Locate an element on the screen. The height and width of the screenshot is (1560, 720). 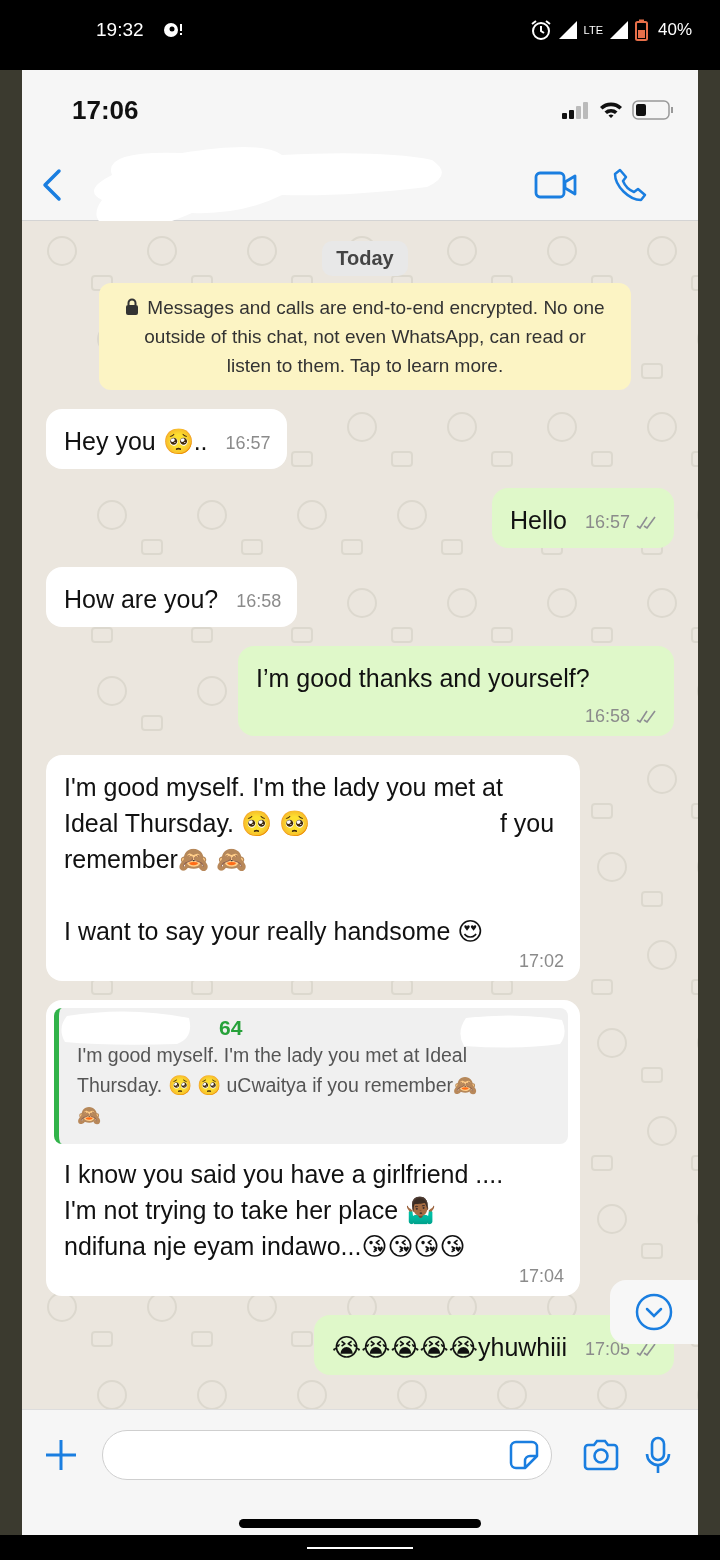
network-label: LTE is located at coordinates (593, 30).